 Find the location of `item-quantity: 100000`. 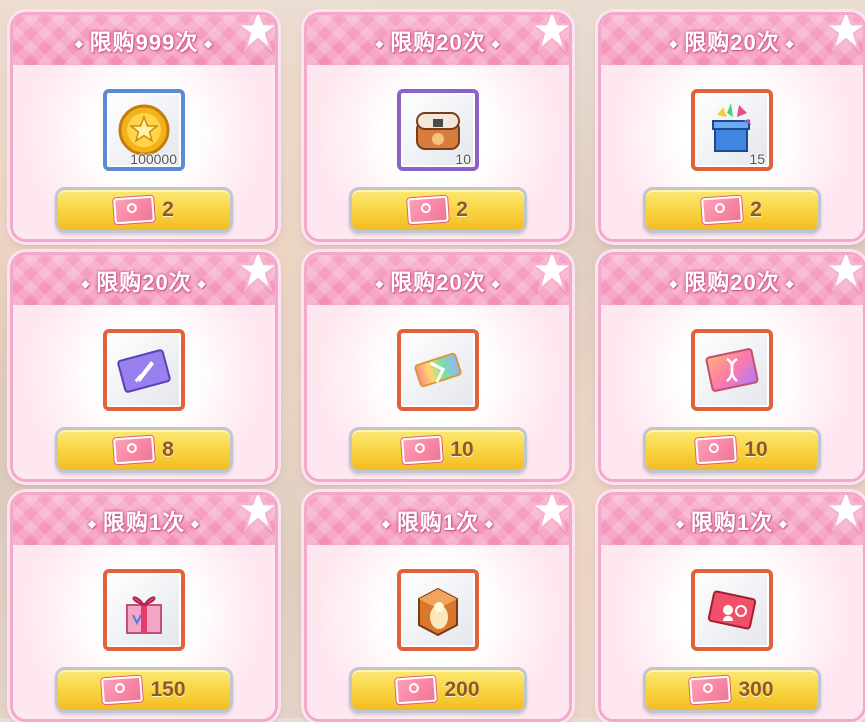

item-quantity: 100000 is located at coordinates (153, 159).